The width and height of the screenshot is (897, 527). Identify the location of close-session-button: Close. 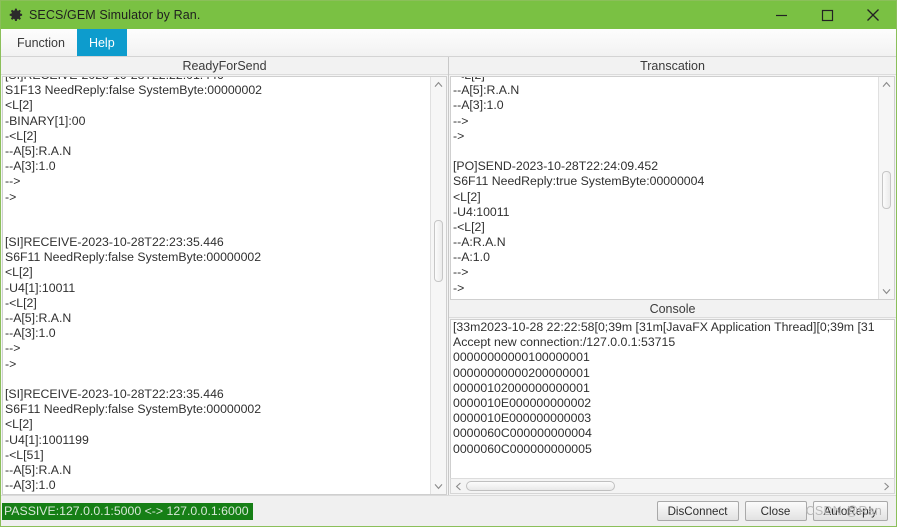
(775, 511).